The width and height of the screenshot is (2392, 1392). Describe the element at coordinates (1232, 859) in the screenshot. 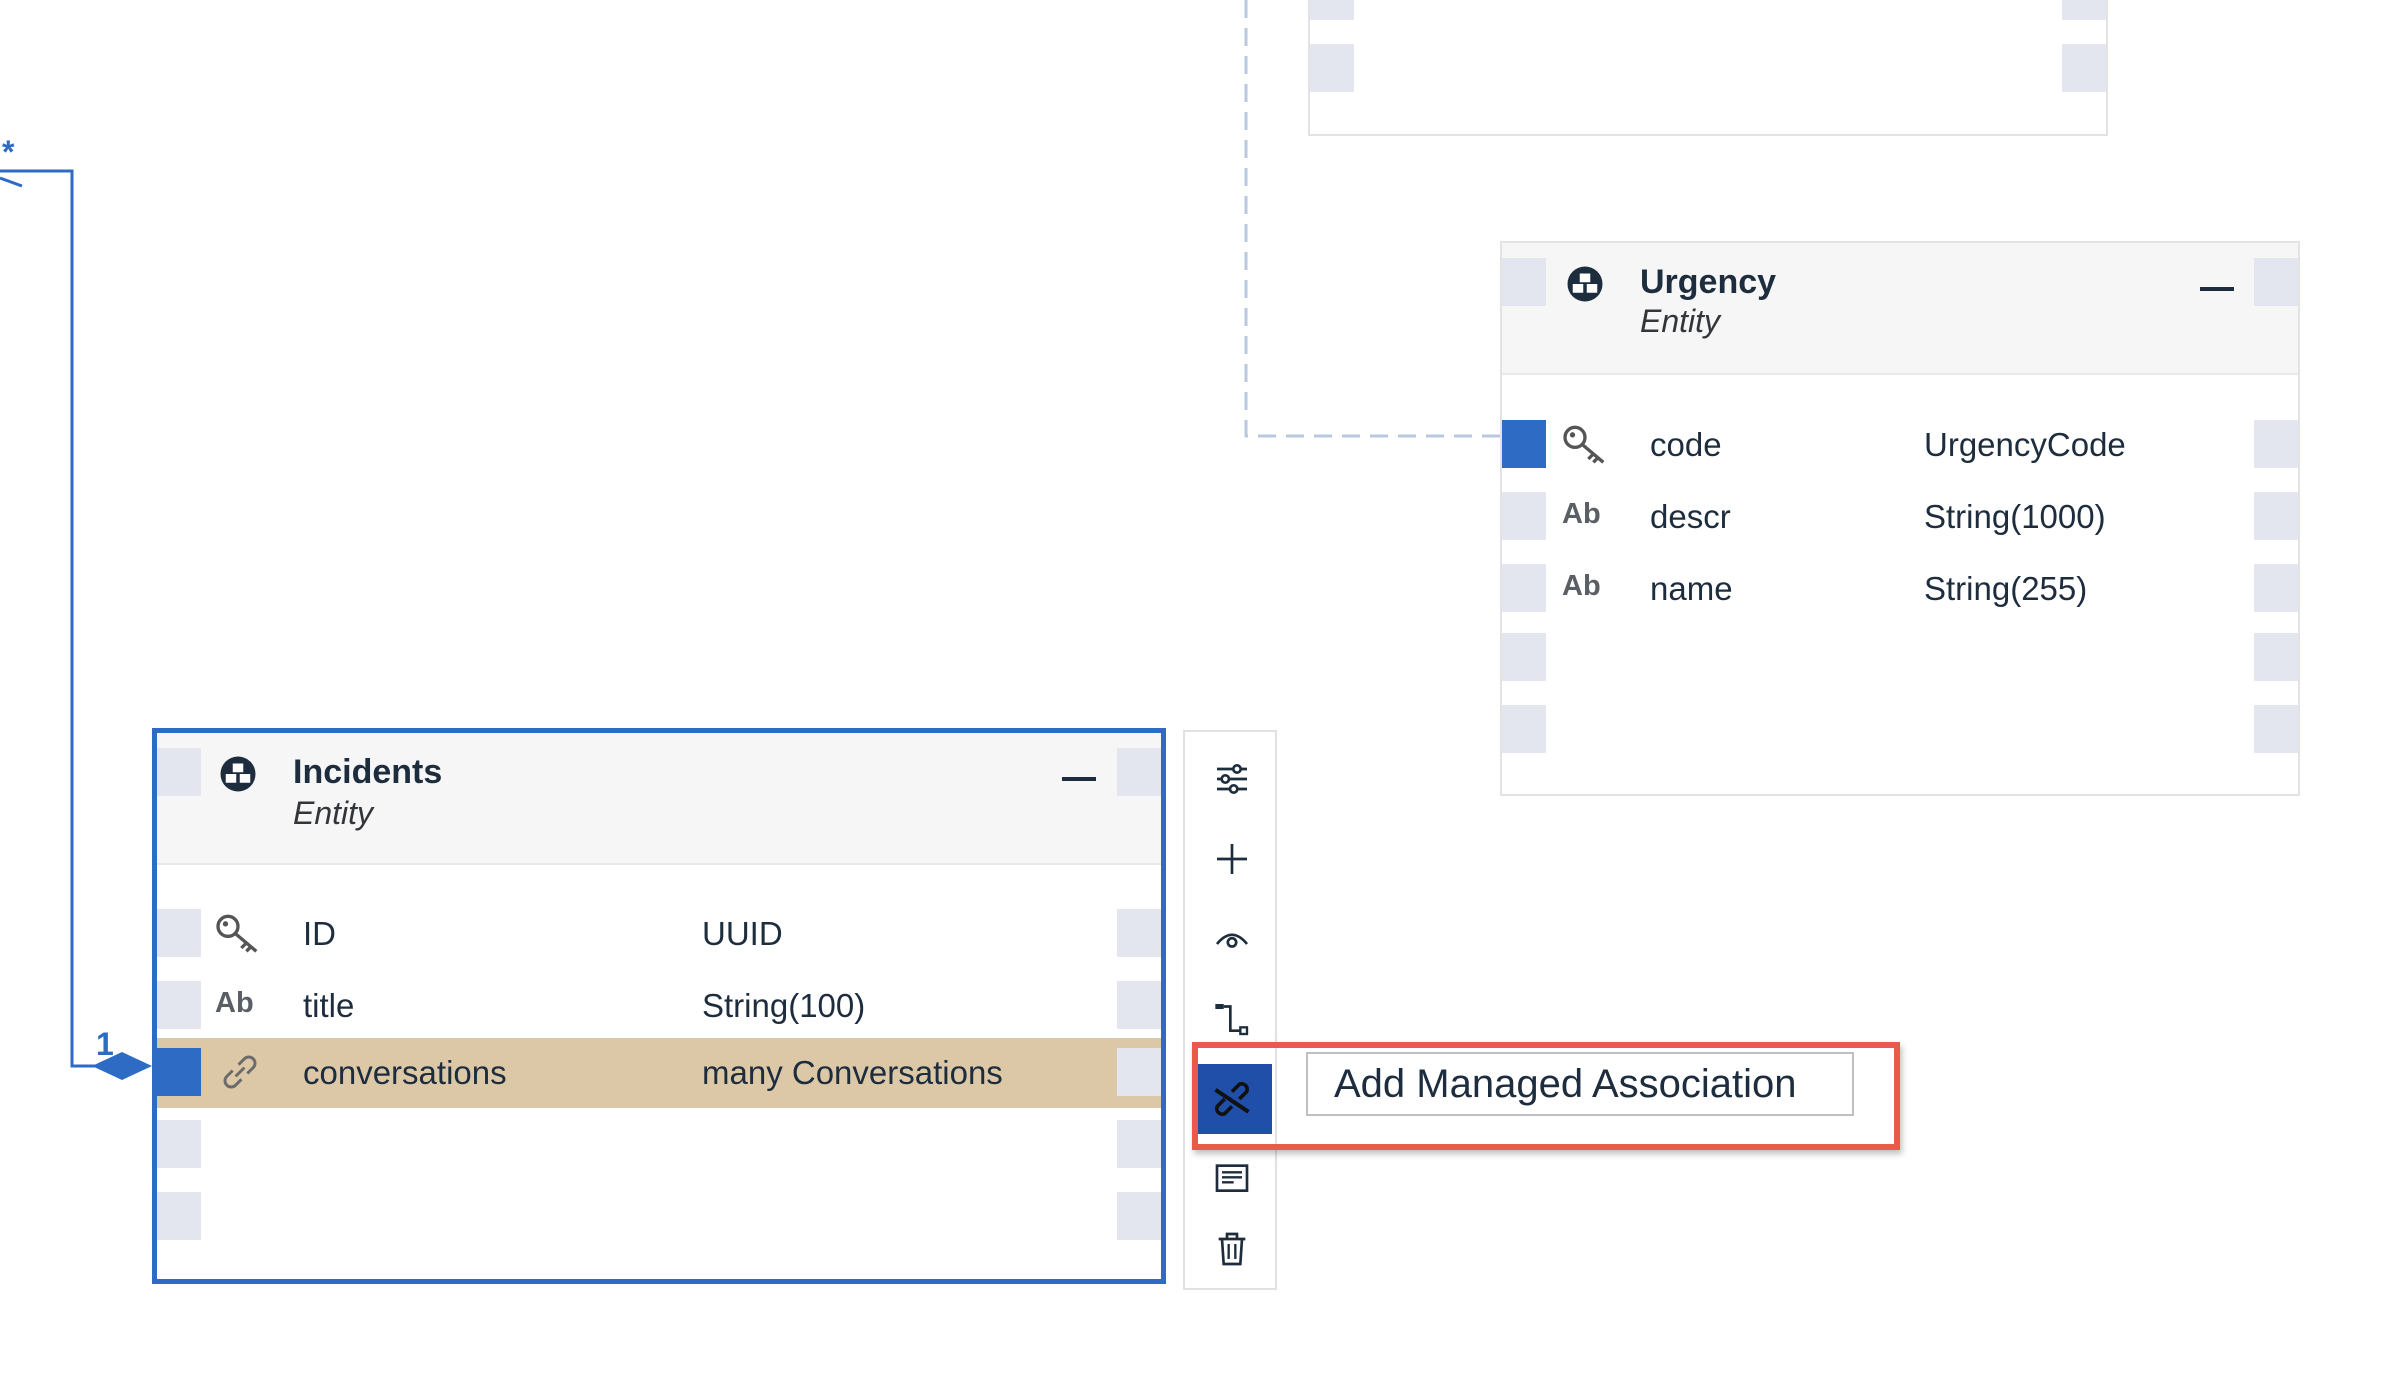

I see `add-icon` at that location.